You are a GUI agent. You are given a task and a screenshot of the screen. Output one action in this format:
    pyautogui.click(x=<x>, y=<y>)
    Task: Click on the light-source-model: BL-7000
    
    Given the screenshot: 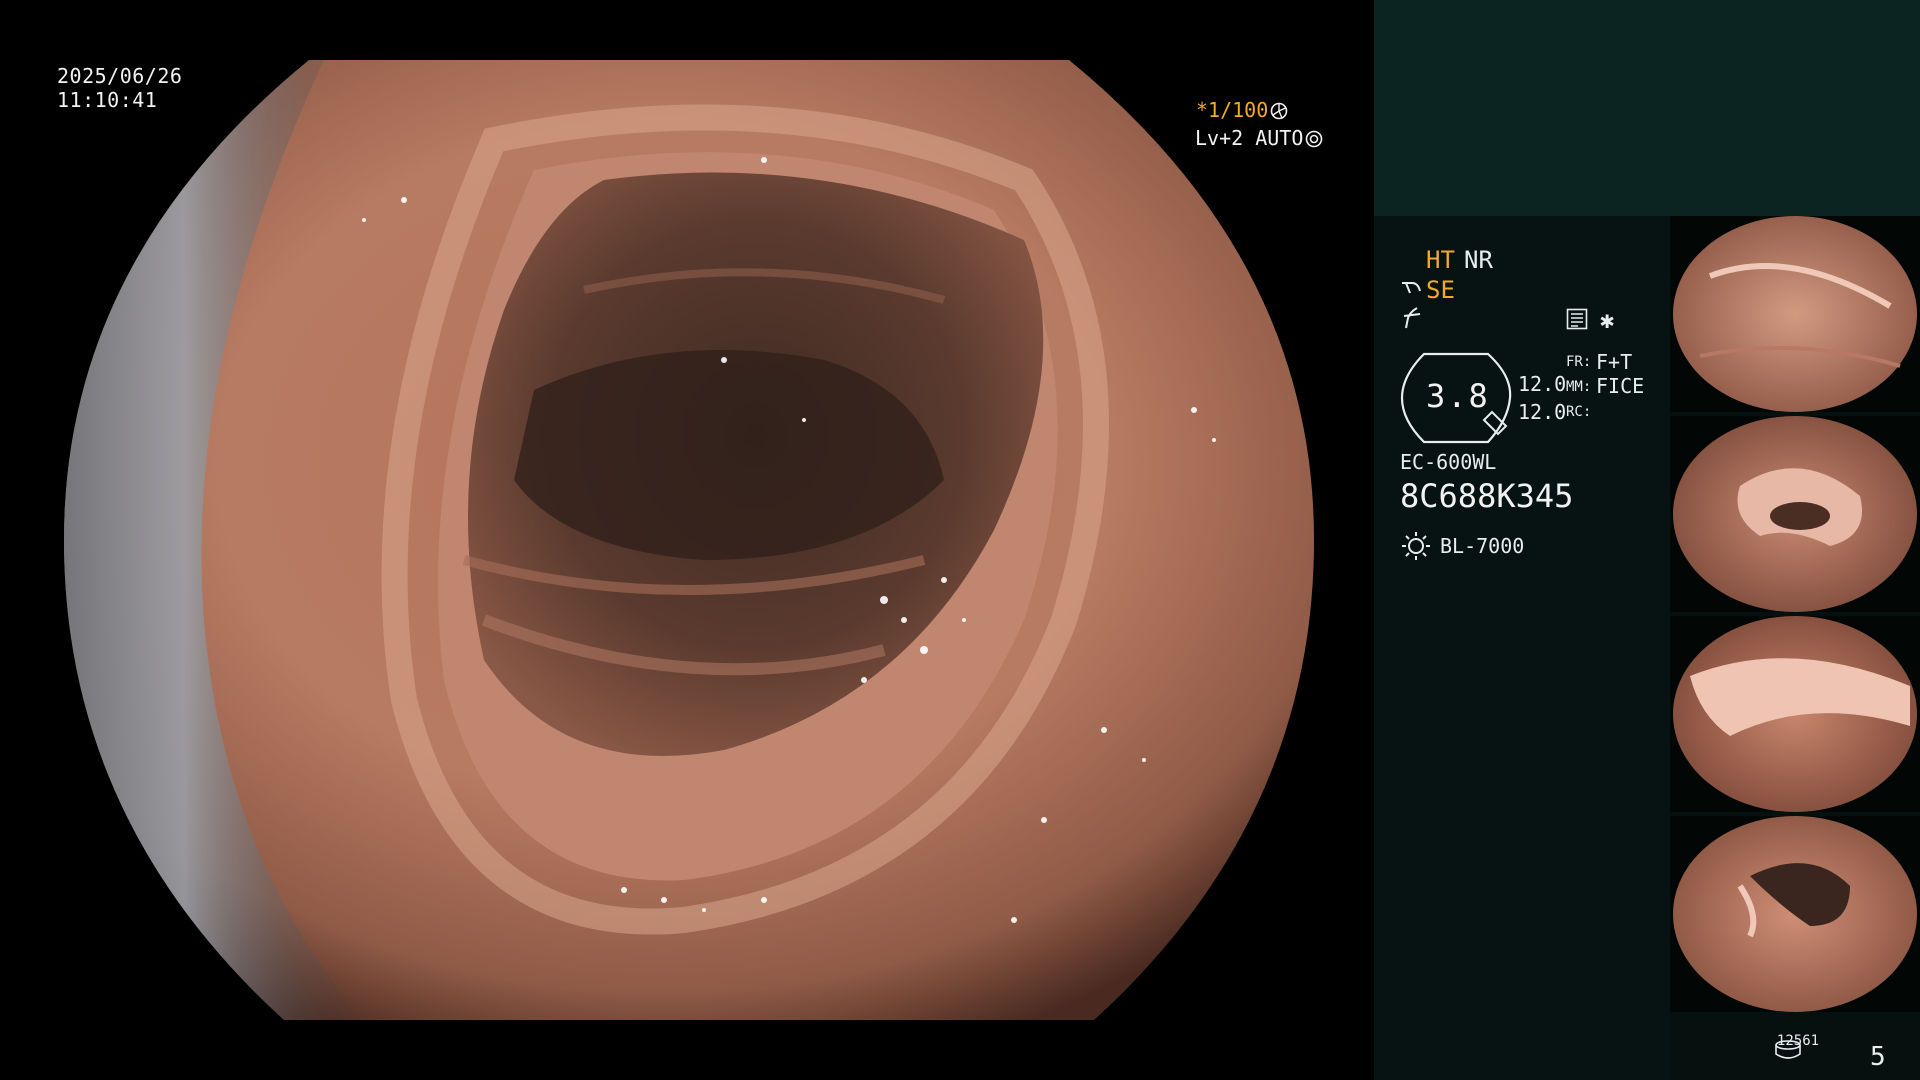 What is the action you would take?
    pyautogui.click(x=1482, y=546)
    